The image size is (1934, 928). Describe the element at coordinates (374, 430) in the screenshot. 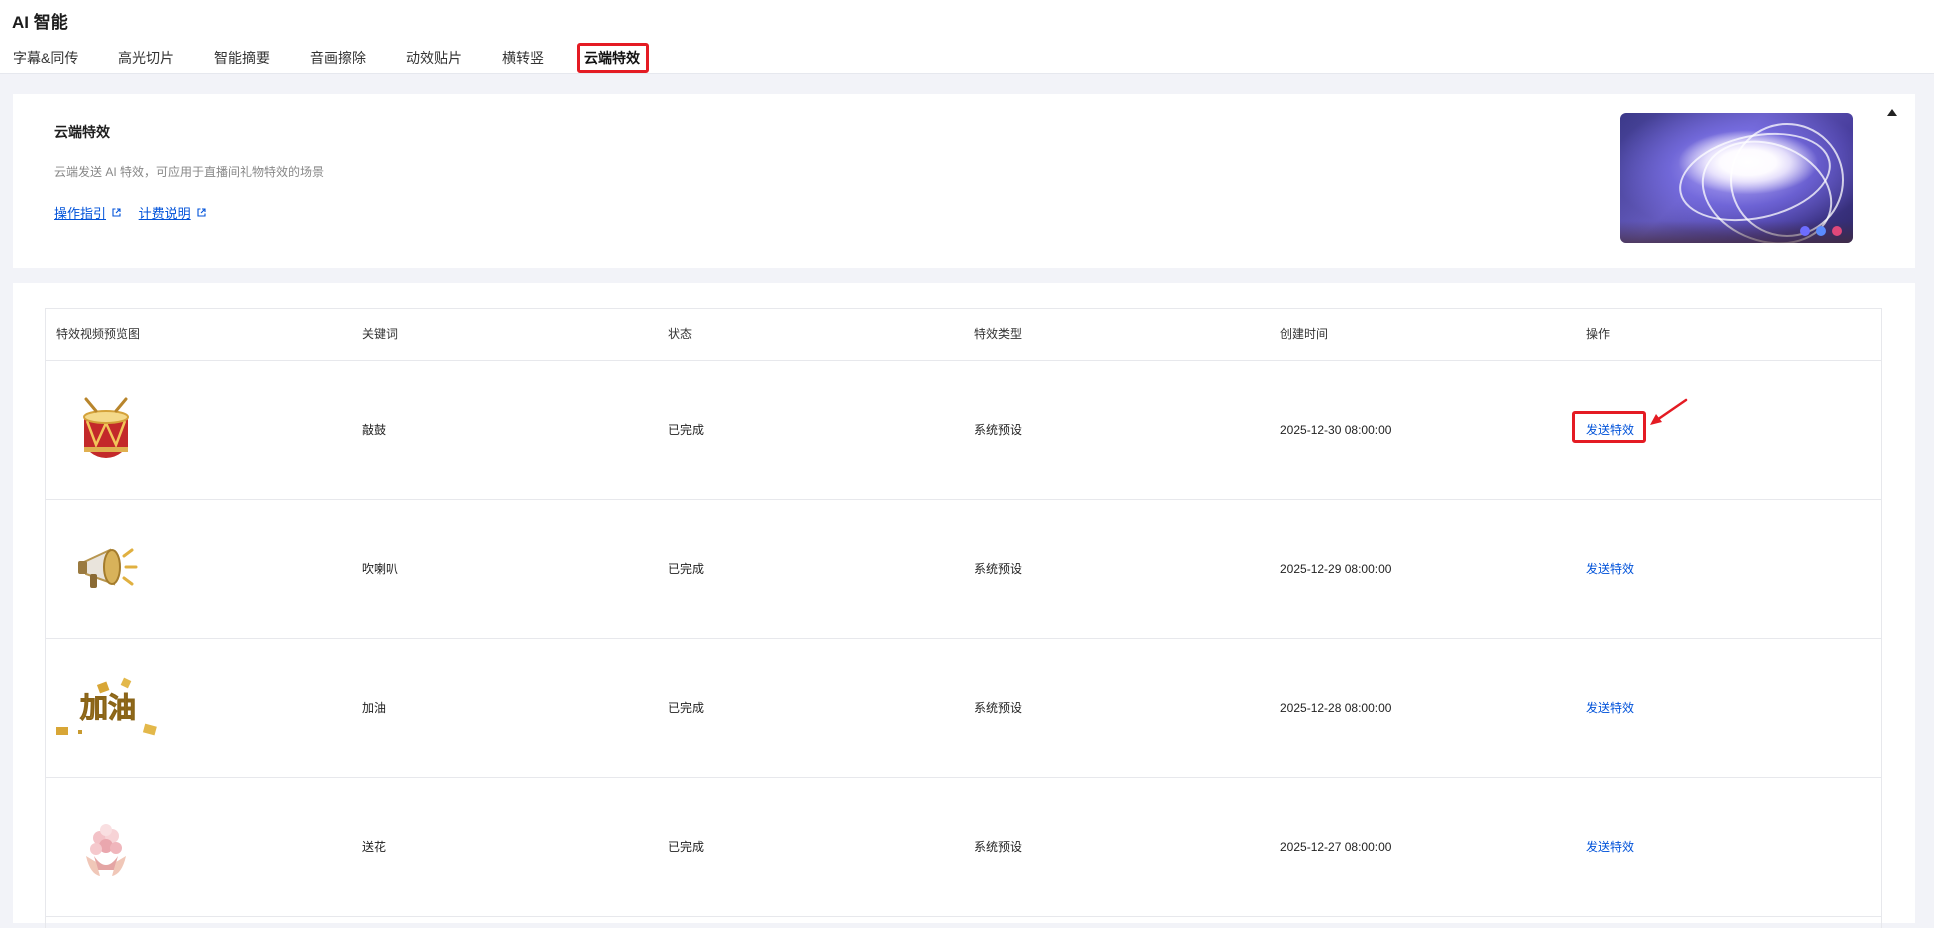

I see `keyword-cell: 敲鼓` at that location.